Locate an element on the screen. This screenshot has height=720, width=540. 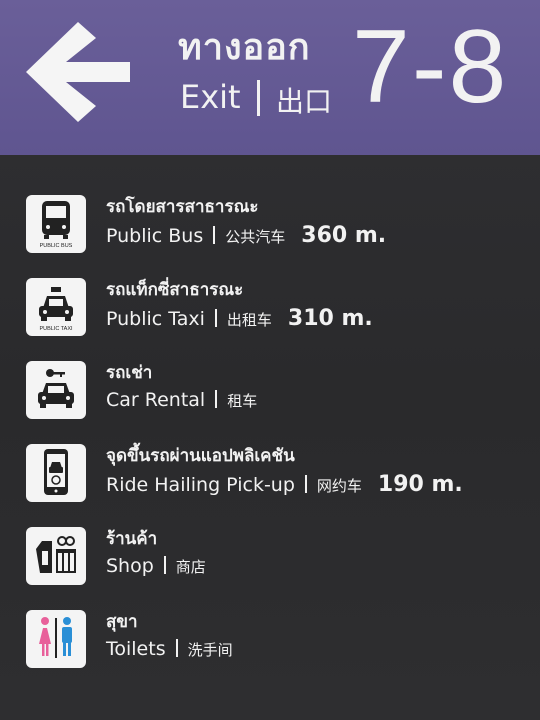
list-item: ร้านค้า Shop 商店 is located at coordinates (270, 567).